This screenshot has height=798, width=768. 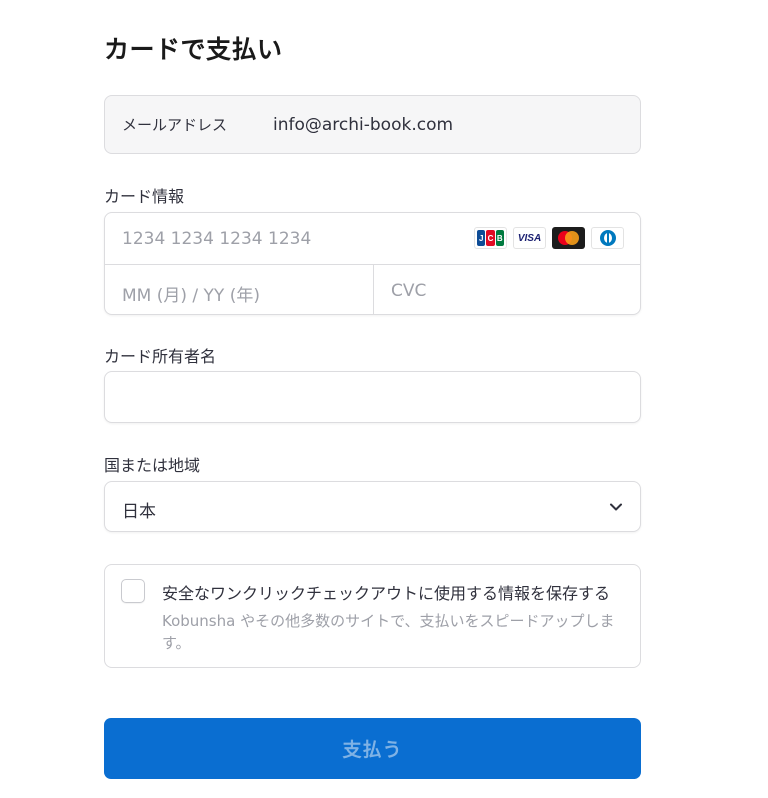 I want to click on save-info-title: 安全なワンクリックチェックアウトに使用する情報を保存する, so click(x=386, y=593).